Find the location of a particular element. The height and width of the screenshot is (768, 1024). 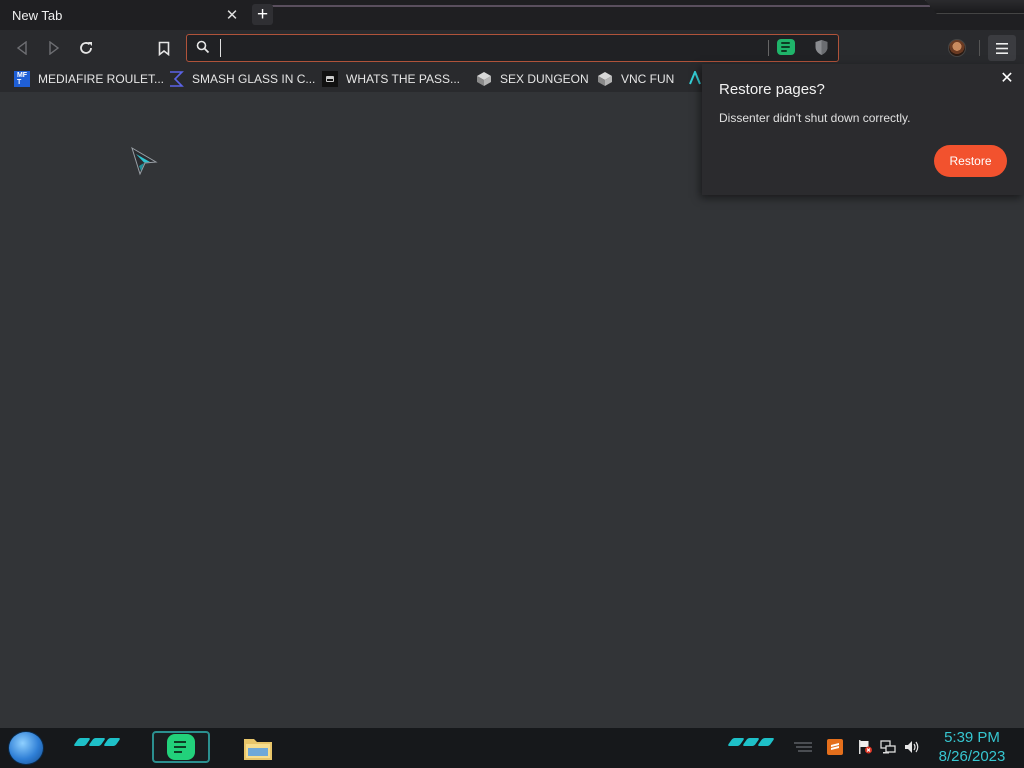

lambda-icon is located at coordinates (695, 77).